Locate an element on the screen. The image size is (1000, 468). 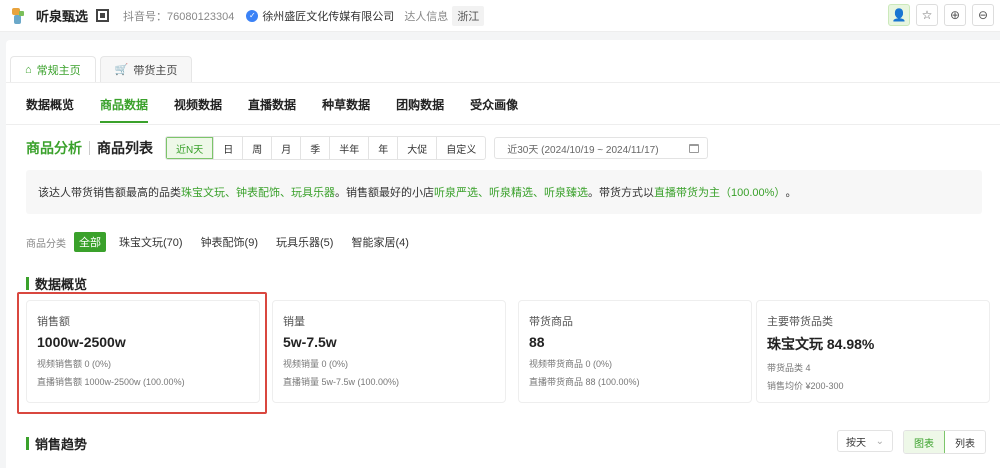
highlight-box is located at coordinates (142, 353).